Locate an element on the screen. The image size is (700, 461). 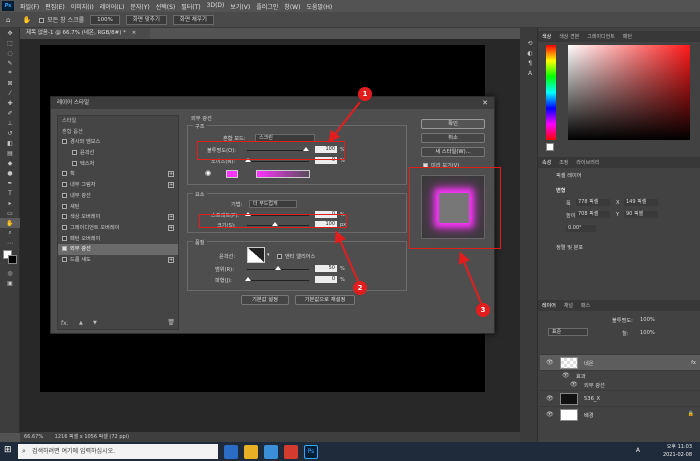
annotation-arrows is located at coordinates (405, 202).